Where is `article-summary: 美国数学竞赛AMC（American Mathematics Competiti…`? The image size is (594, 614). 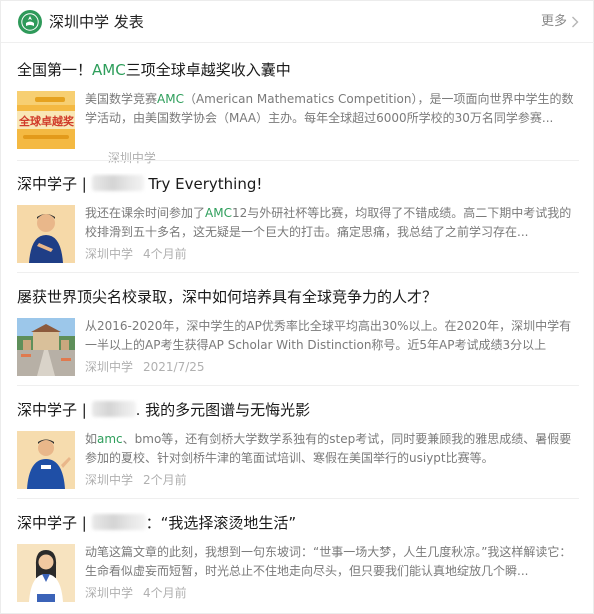
article-summary: 美国数学竞赛AMC（American Mathematics Competiti… is located at coordinates (329, 108).